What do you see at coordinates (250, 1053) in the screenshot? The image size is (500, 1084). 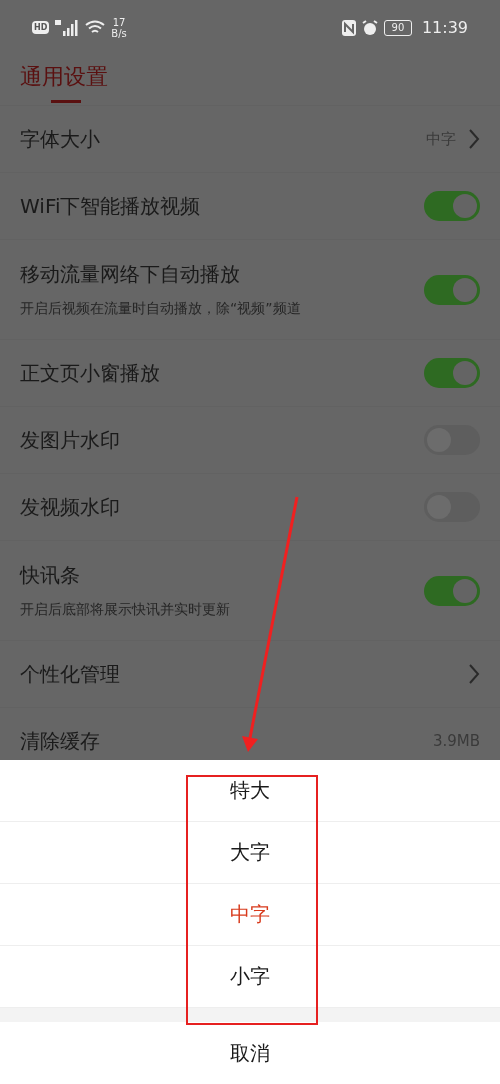 I see `cancel-button: 取消` at bounding box center [250, 1053].